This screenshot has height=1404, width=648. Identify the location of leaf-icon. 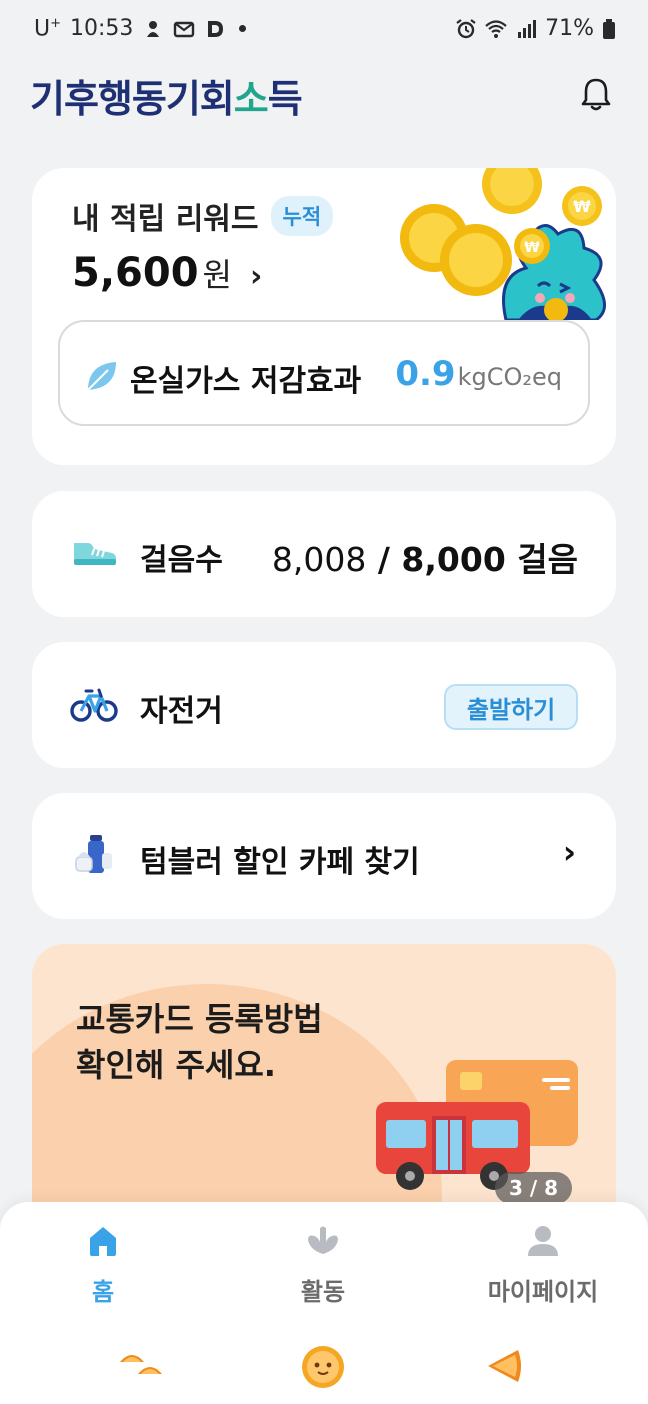
(101, 376).